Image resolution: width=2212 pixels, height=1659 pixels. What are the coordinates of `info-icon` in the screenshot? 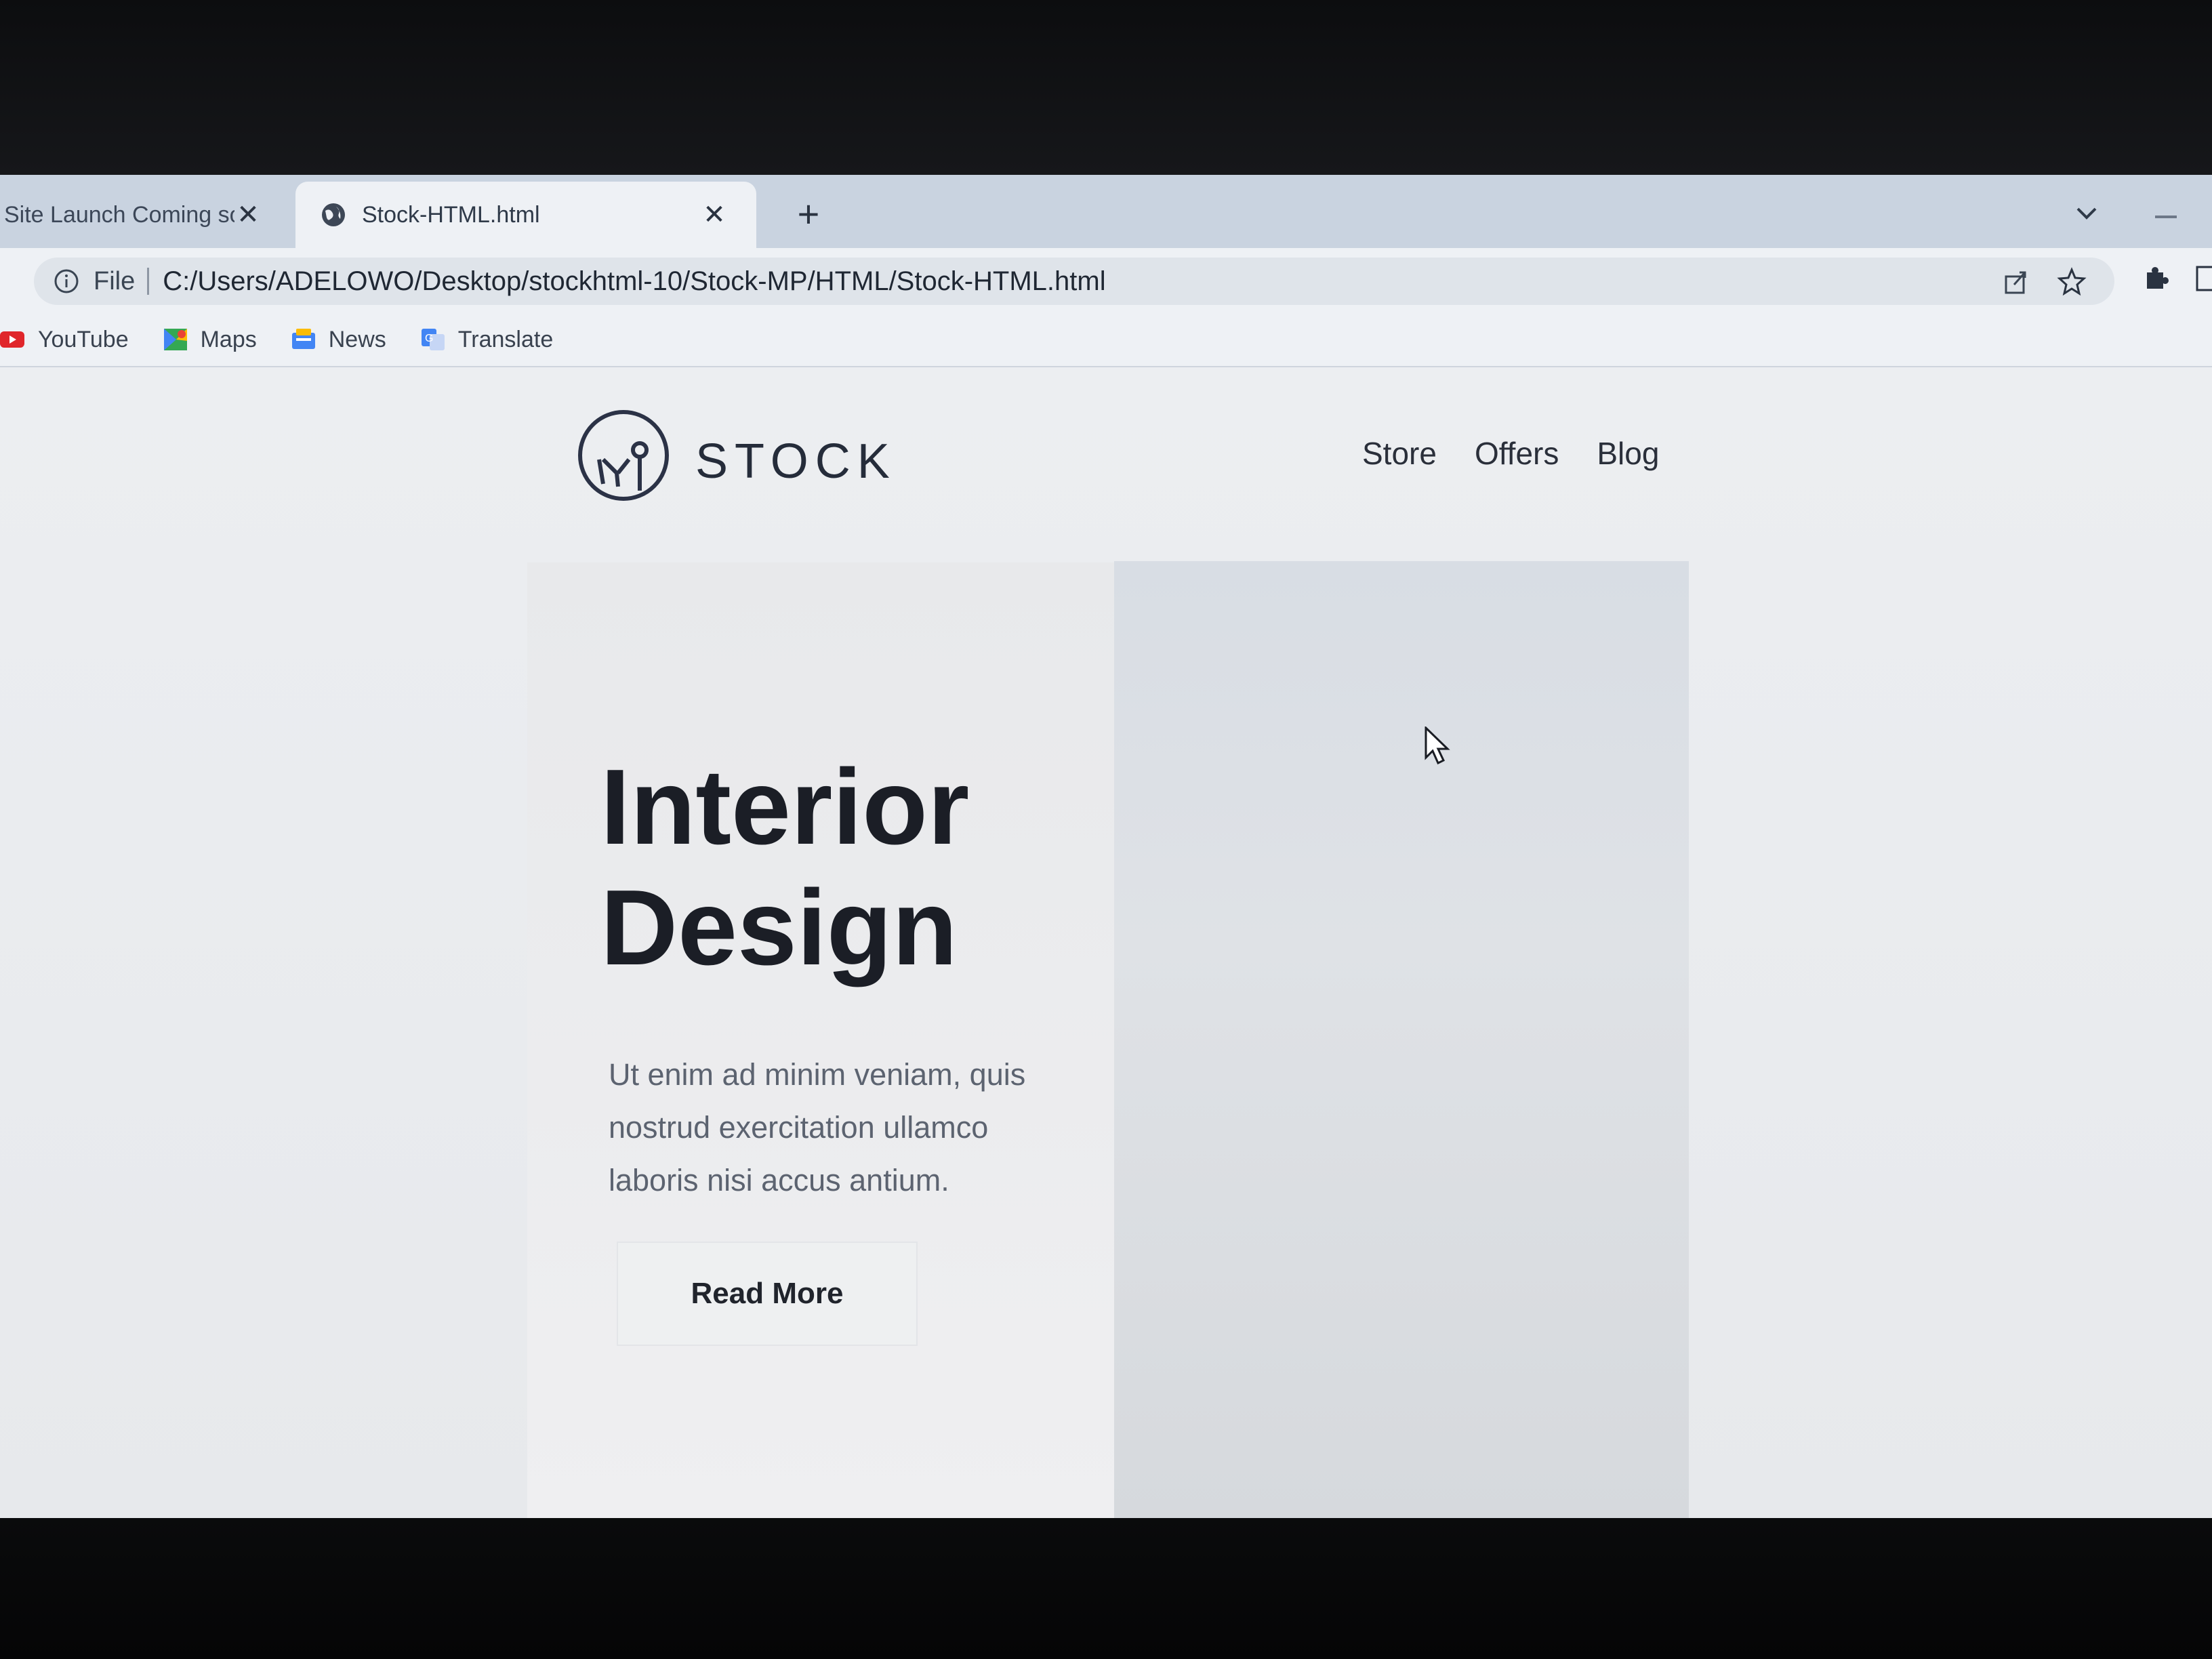 It's located at (66, 281).